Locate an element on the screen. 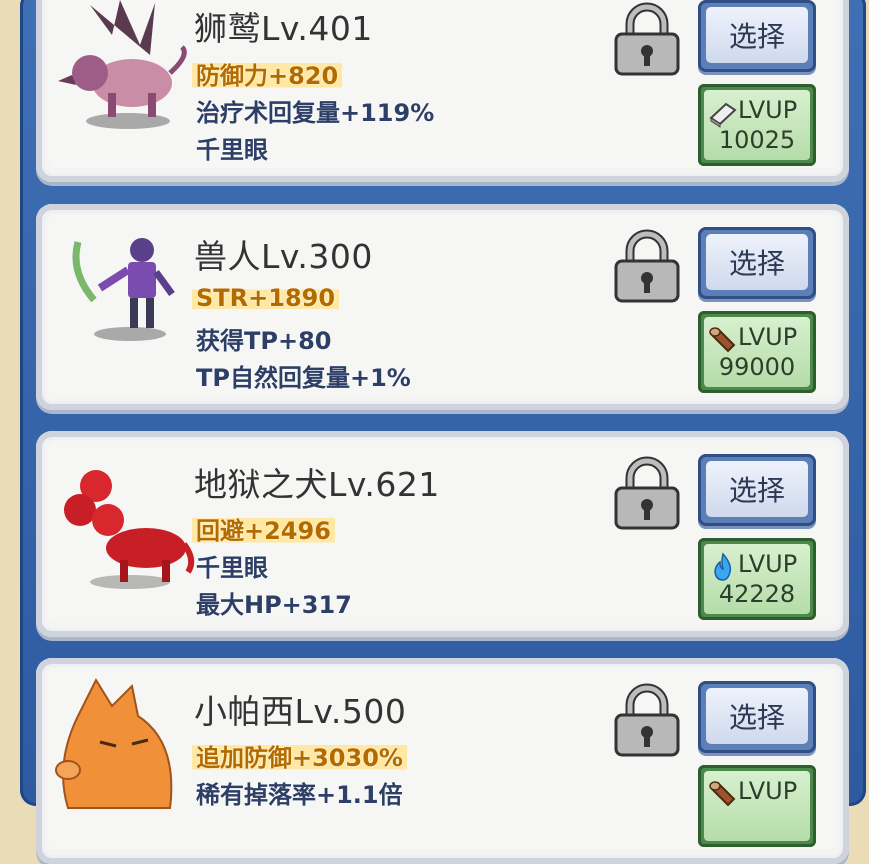 This screenshot has width=869, height=864. unit-name: 地狱之犬Lv.621 is located at coordinates (317, 484).